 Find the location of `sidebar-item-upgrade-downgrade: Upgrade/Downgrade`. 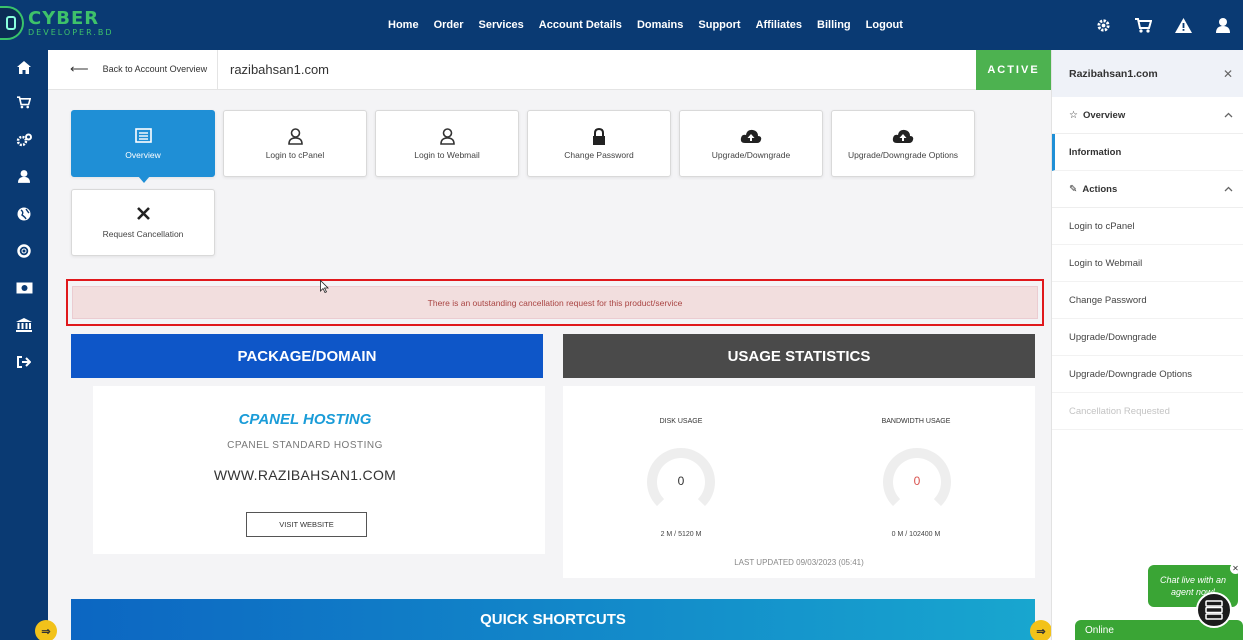

sidebar-item-upgrade-downgrade: Upgrade/Downgrade is located at coordinates (1147, 337).